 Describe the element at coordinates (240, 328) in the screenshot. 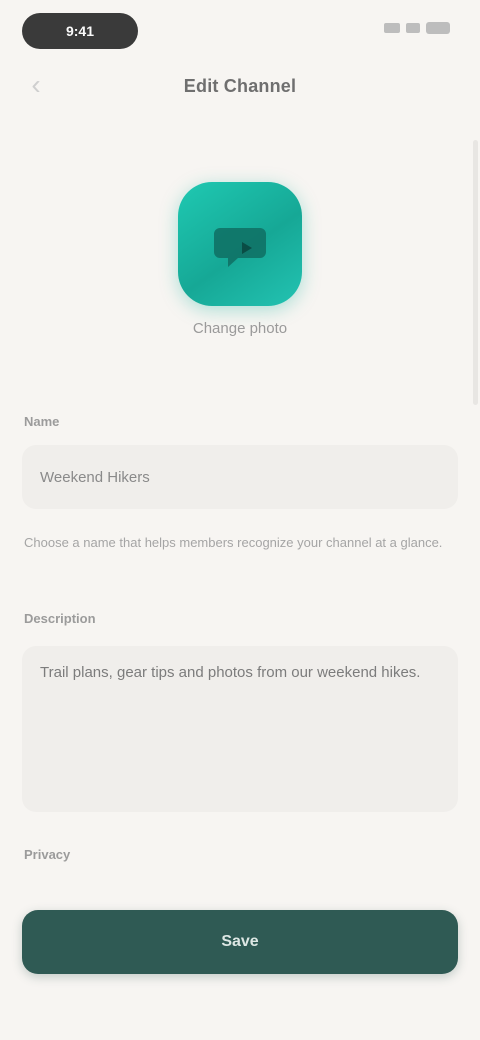

I see `change-photo-link: Change photo` at that location.